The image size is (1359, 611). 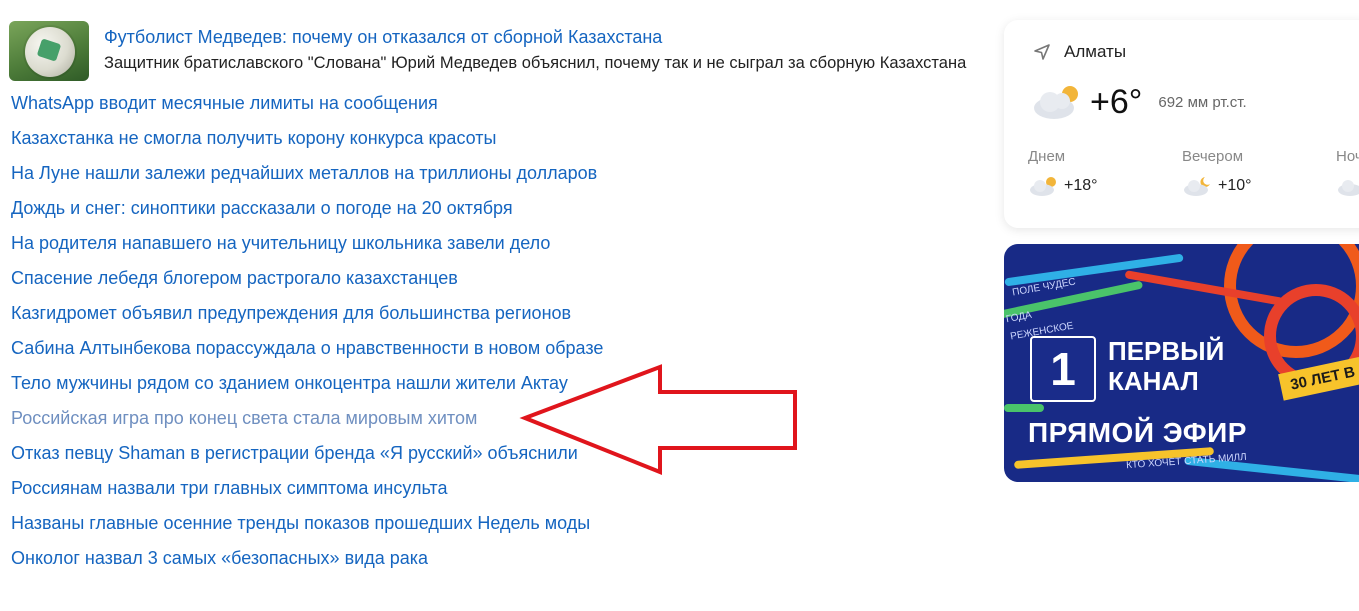 I want to click on cloud-moon-icon, so click(x=1197, y=186).